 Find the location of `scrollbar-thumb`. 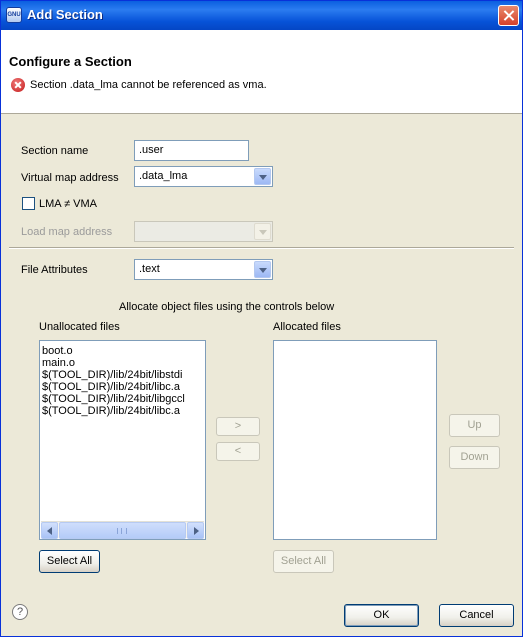

scrollbar-thumb is located at coordinates (122, 530).